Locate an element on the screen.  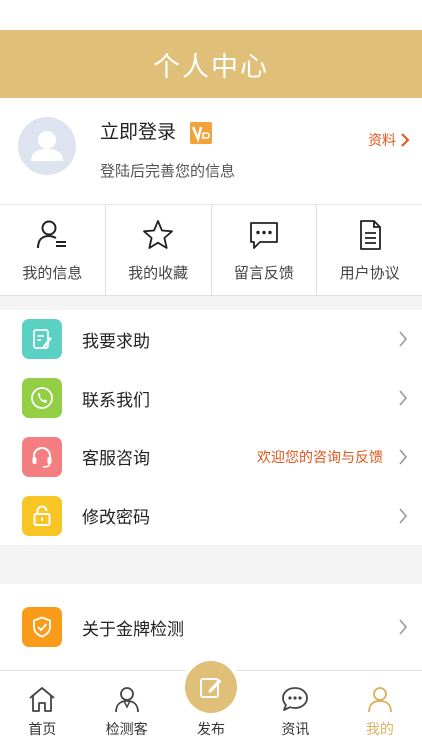
avatar-placeholder-icon is located at coordinates (47, 146).